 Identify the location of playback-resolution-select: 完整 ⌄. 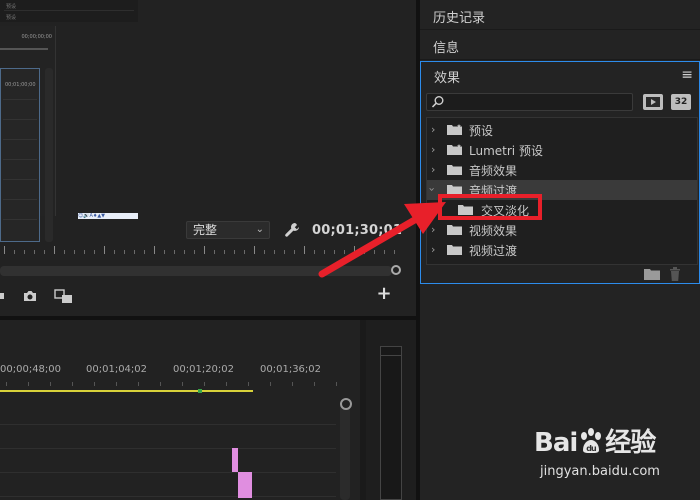
(228, 230).